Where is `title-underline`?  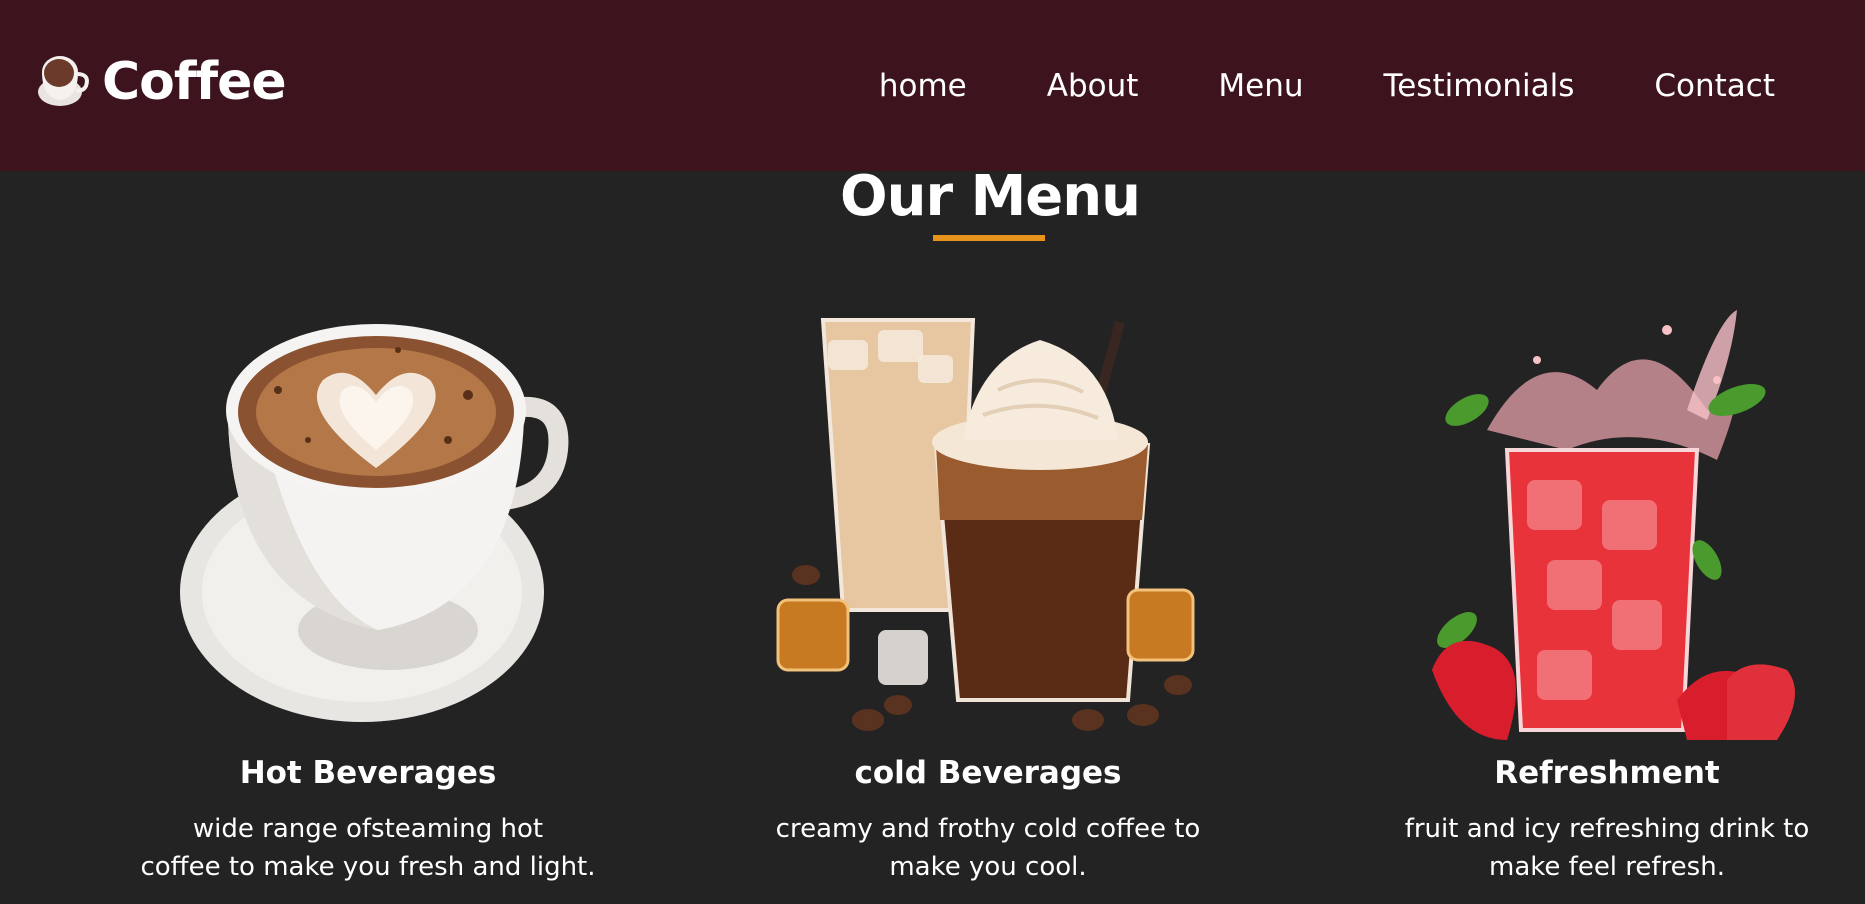
title-underline is located at coordinates (989, 238).